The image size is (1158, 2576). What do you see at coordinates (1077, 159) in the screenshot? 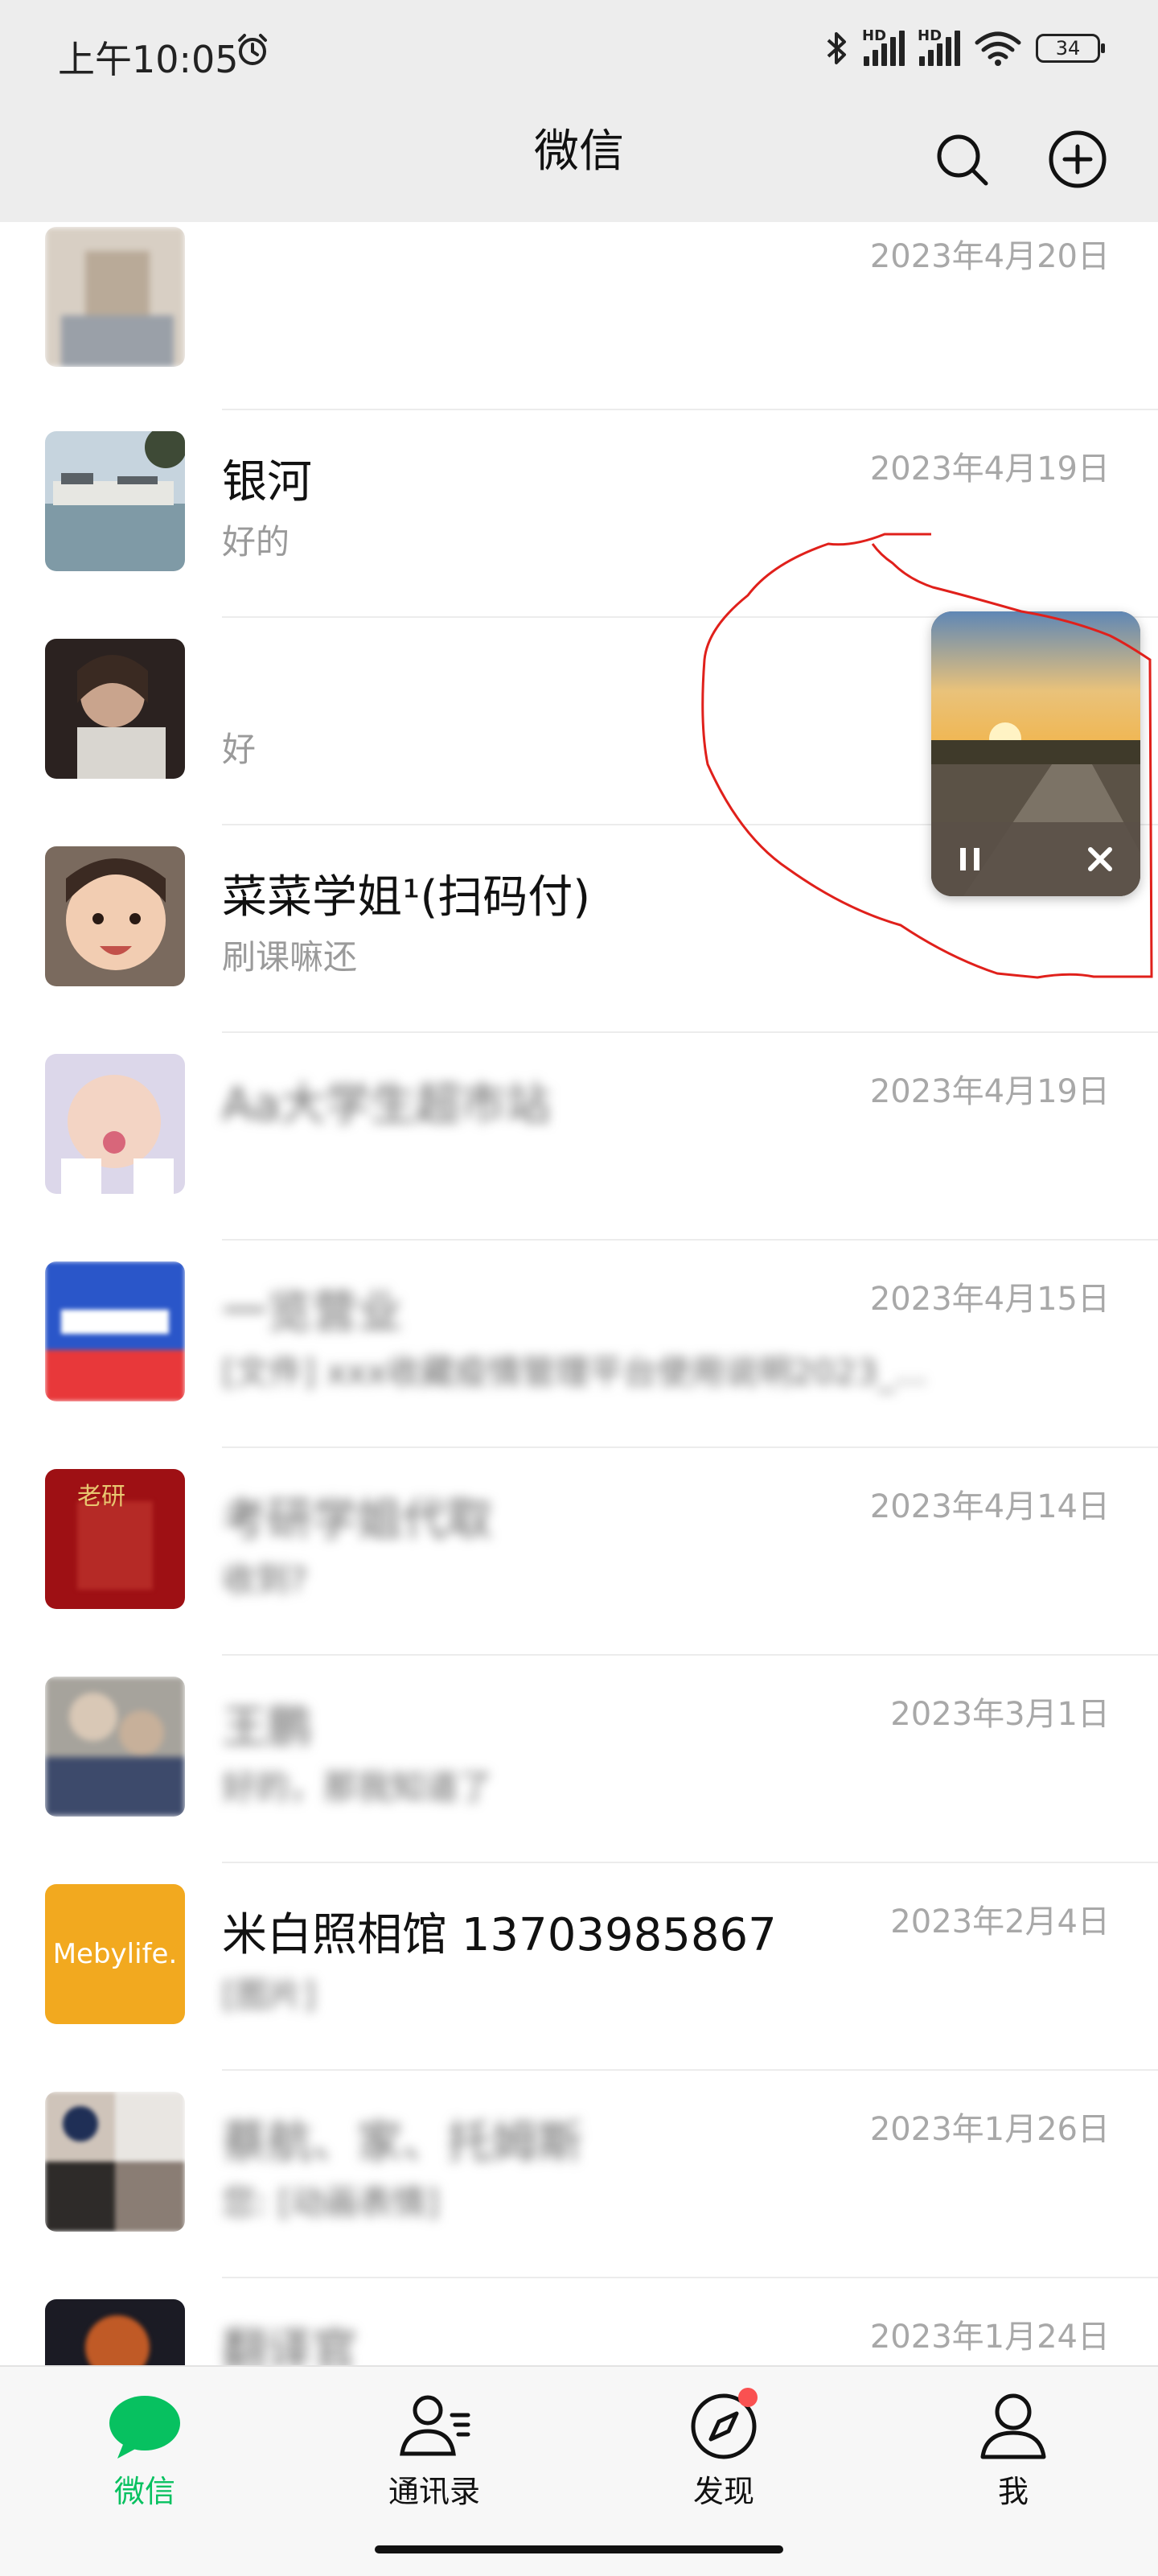
I see `add-icon` at bounding box center [1077, 159].